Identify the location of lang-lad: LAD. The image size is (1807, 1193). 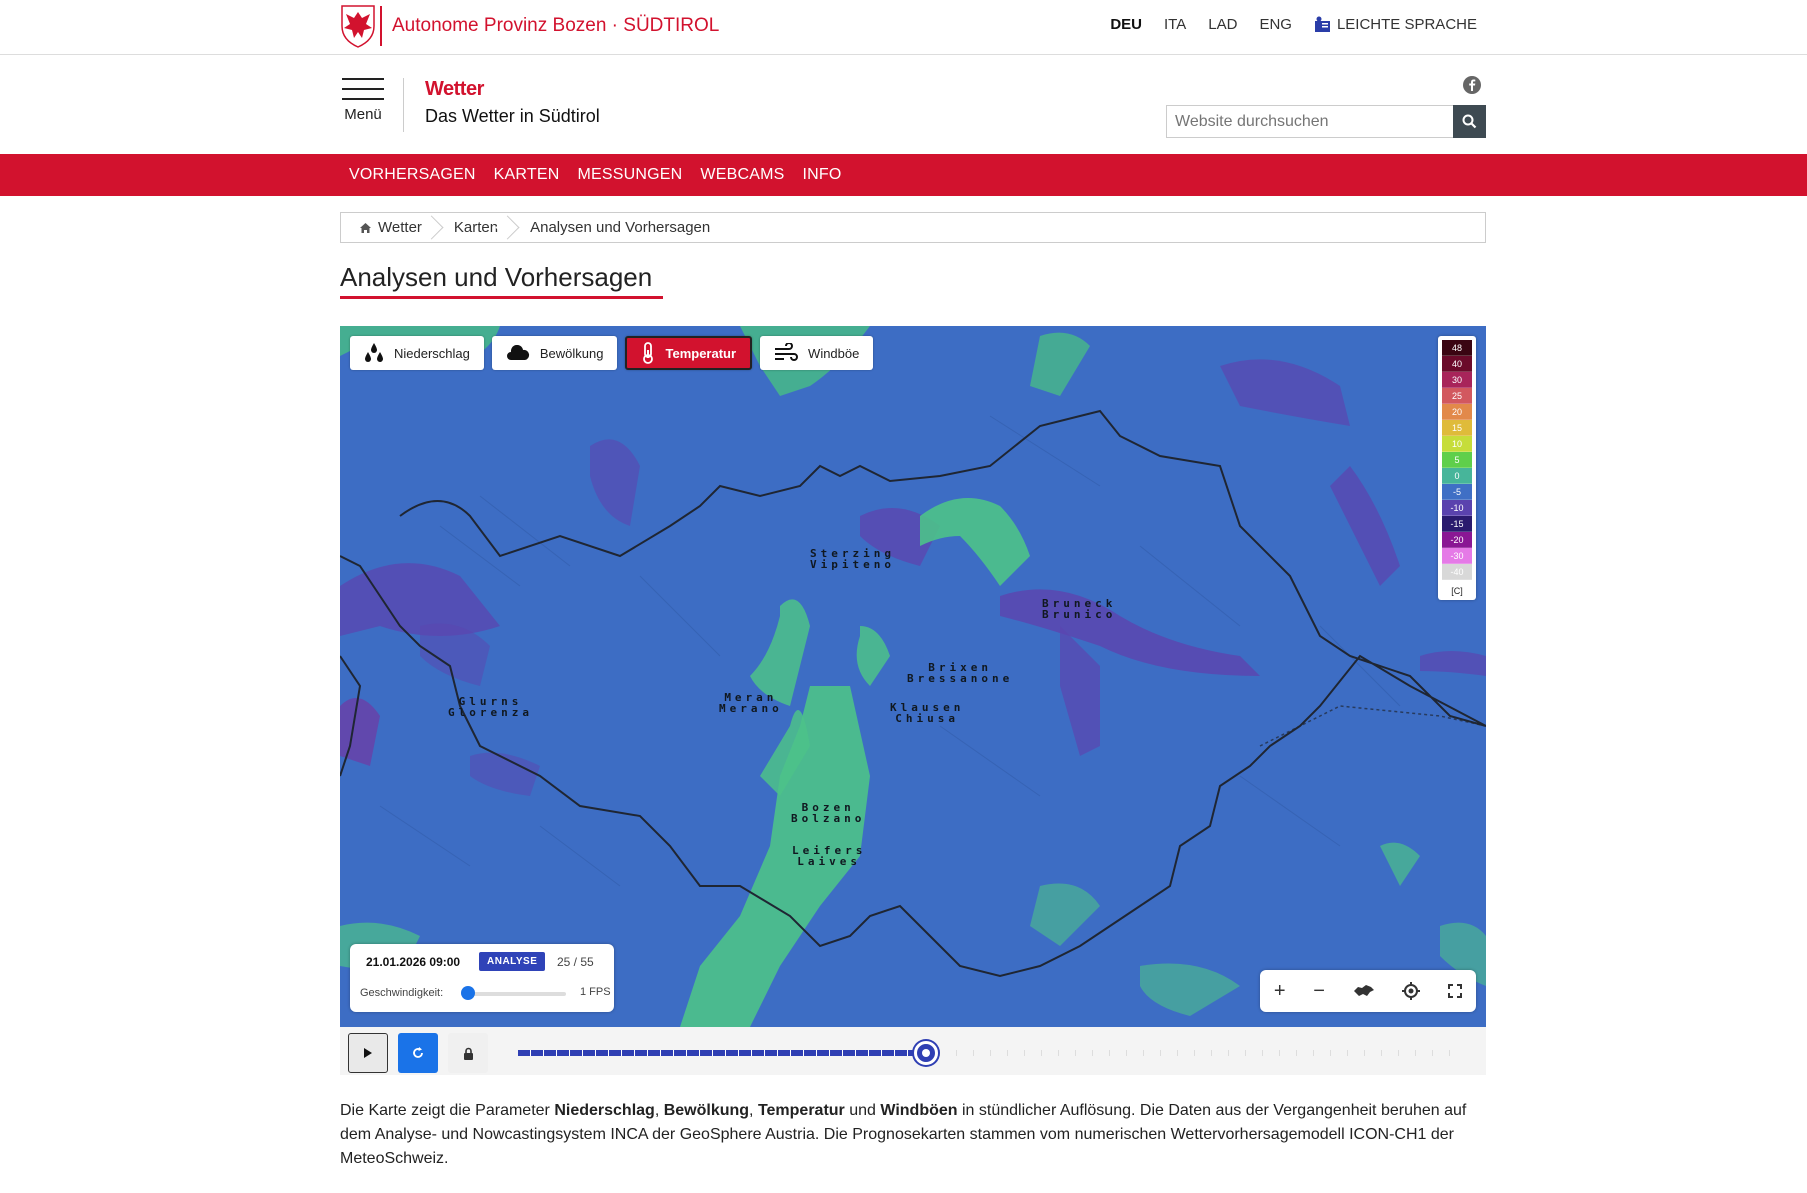
(1222, 24).